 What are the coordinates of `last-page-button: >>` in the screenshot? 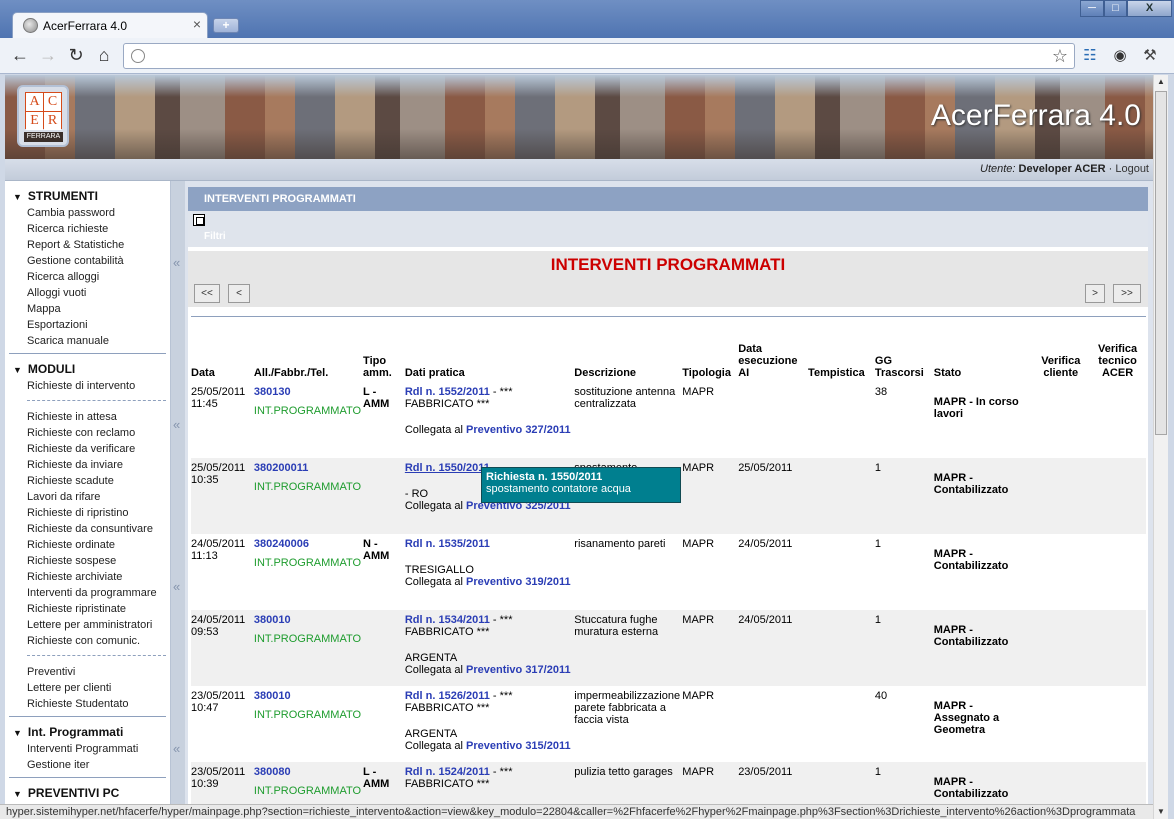 It's located at (1127, 293).